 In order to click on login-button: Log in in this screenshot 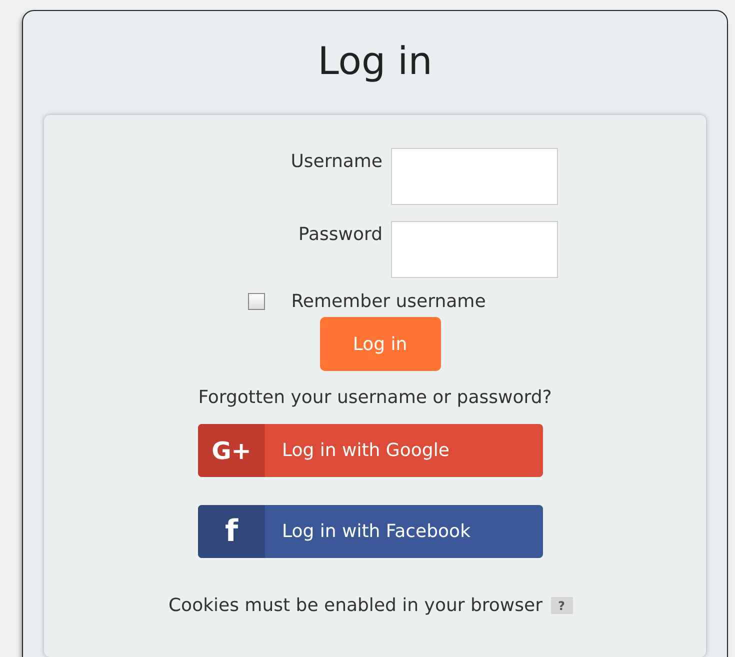, I will do `click(380, 344)`.